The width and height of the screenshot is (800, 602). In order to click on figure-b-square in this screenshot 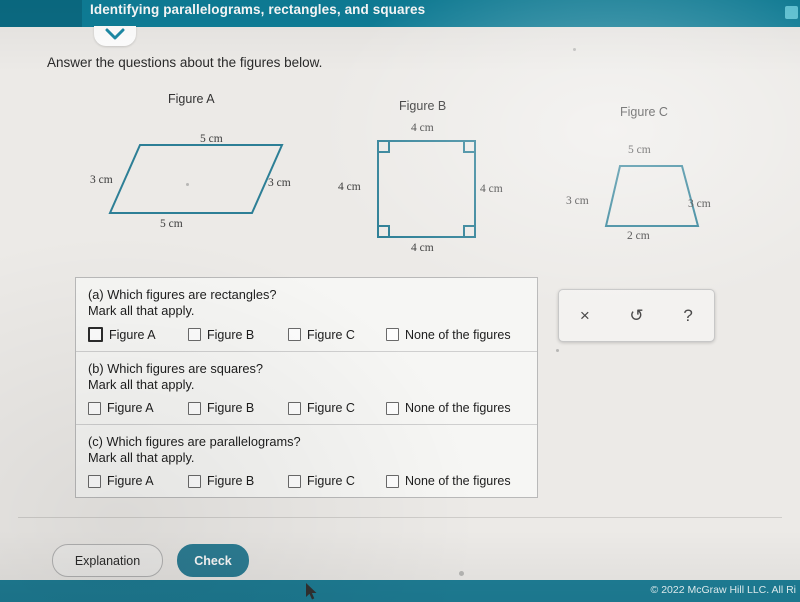, I will do `click(426, 189)`.